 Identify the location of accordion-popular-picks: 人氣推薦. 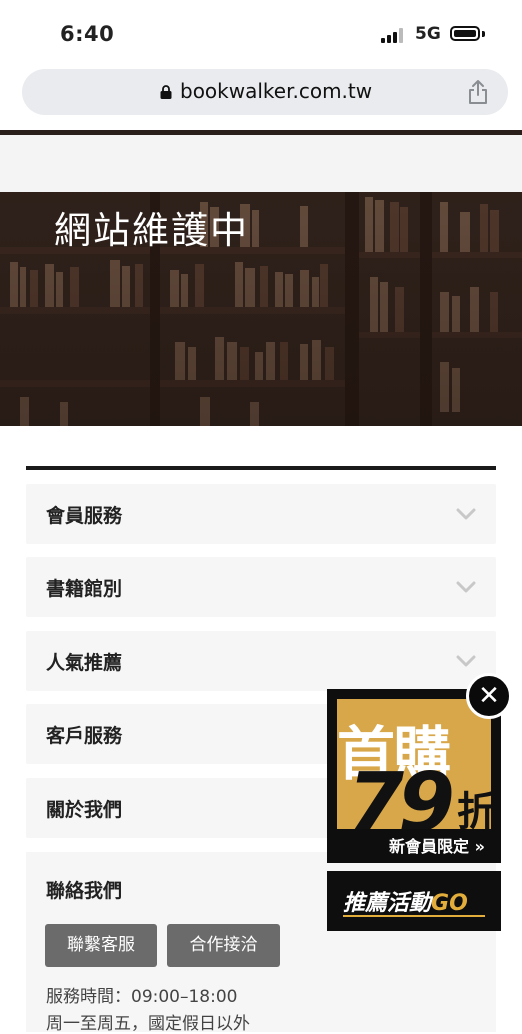
(261, 661).